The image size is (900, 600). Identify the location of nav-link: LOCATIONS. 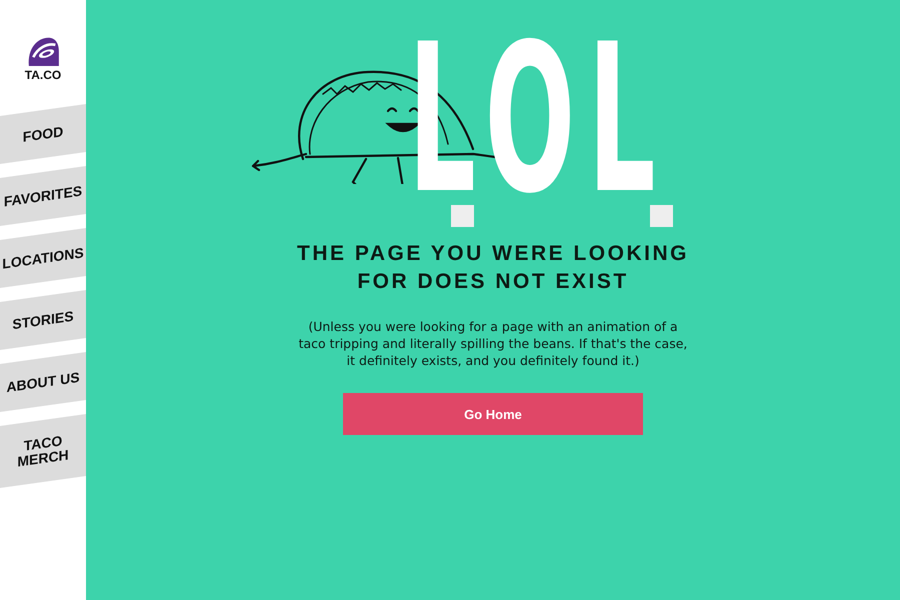
(43, 258).